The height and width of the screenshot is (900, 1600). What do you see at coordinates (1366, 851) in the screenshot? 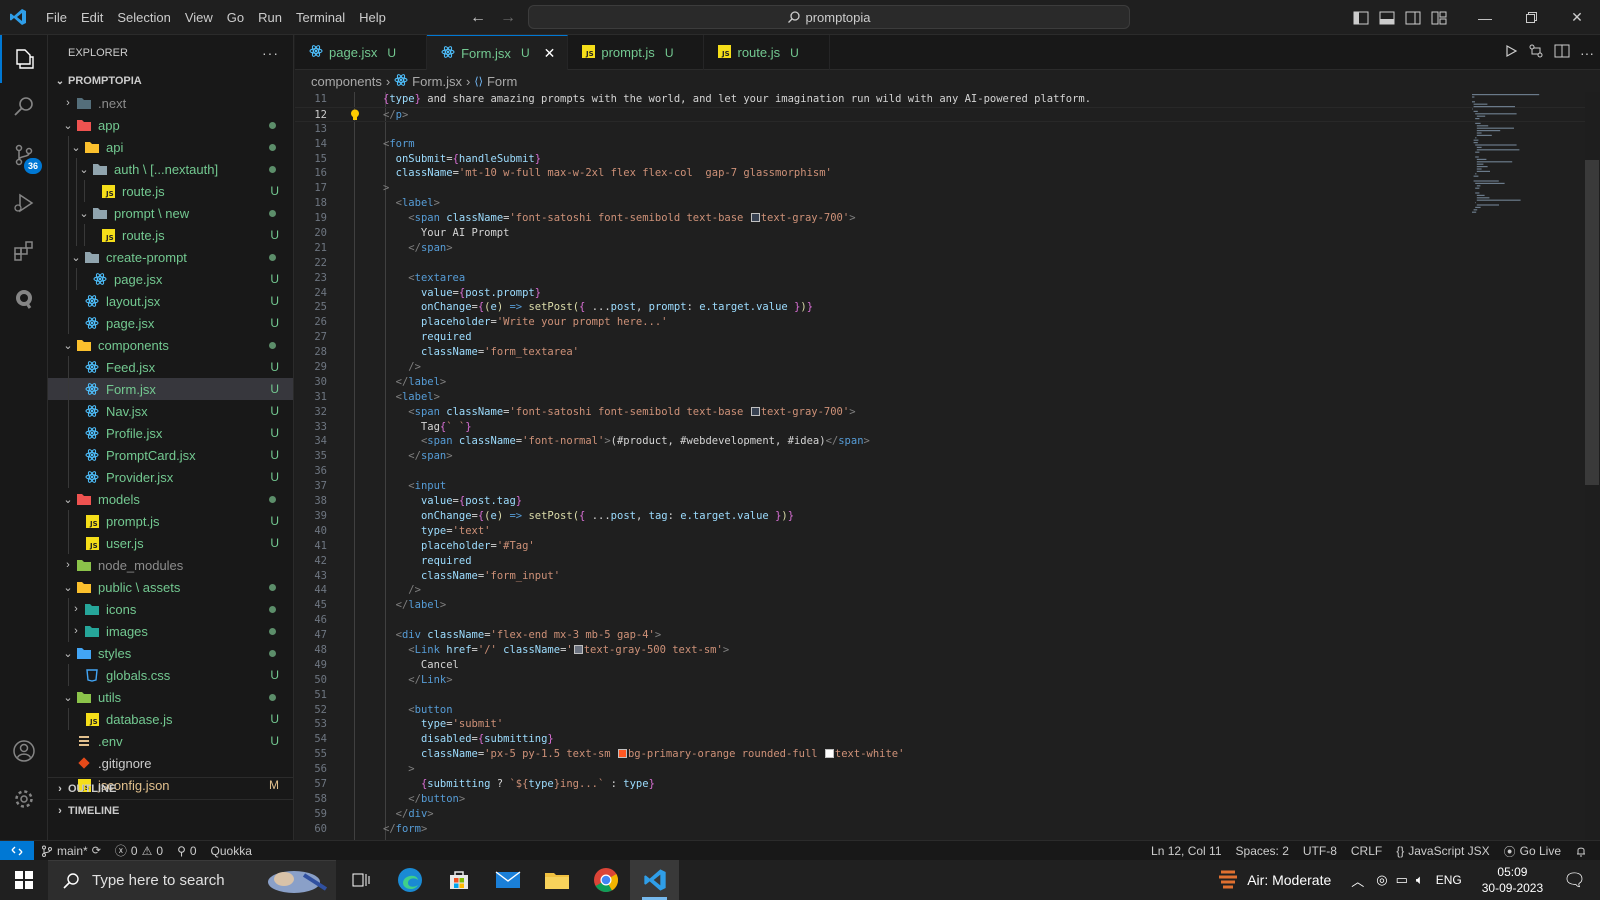
I see `line-ending: CRLF` at bounding box center [1366, 851].